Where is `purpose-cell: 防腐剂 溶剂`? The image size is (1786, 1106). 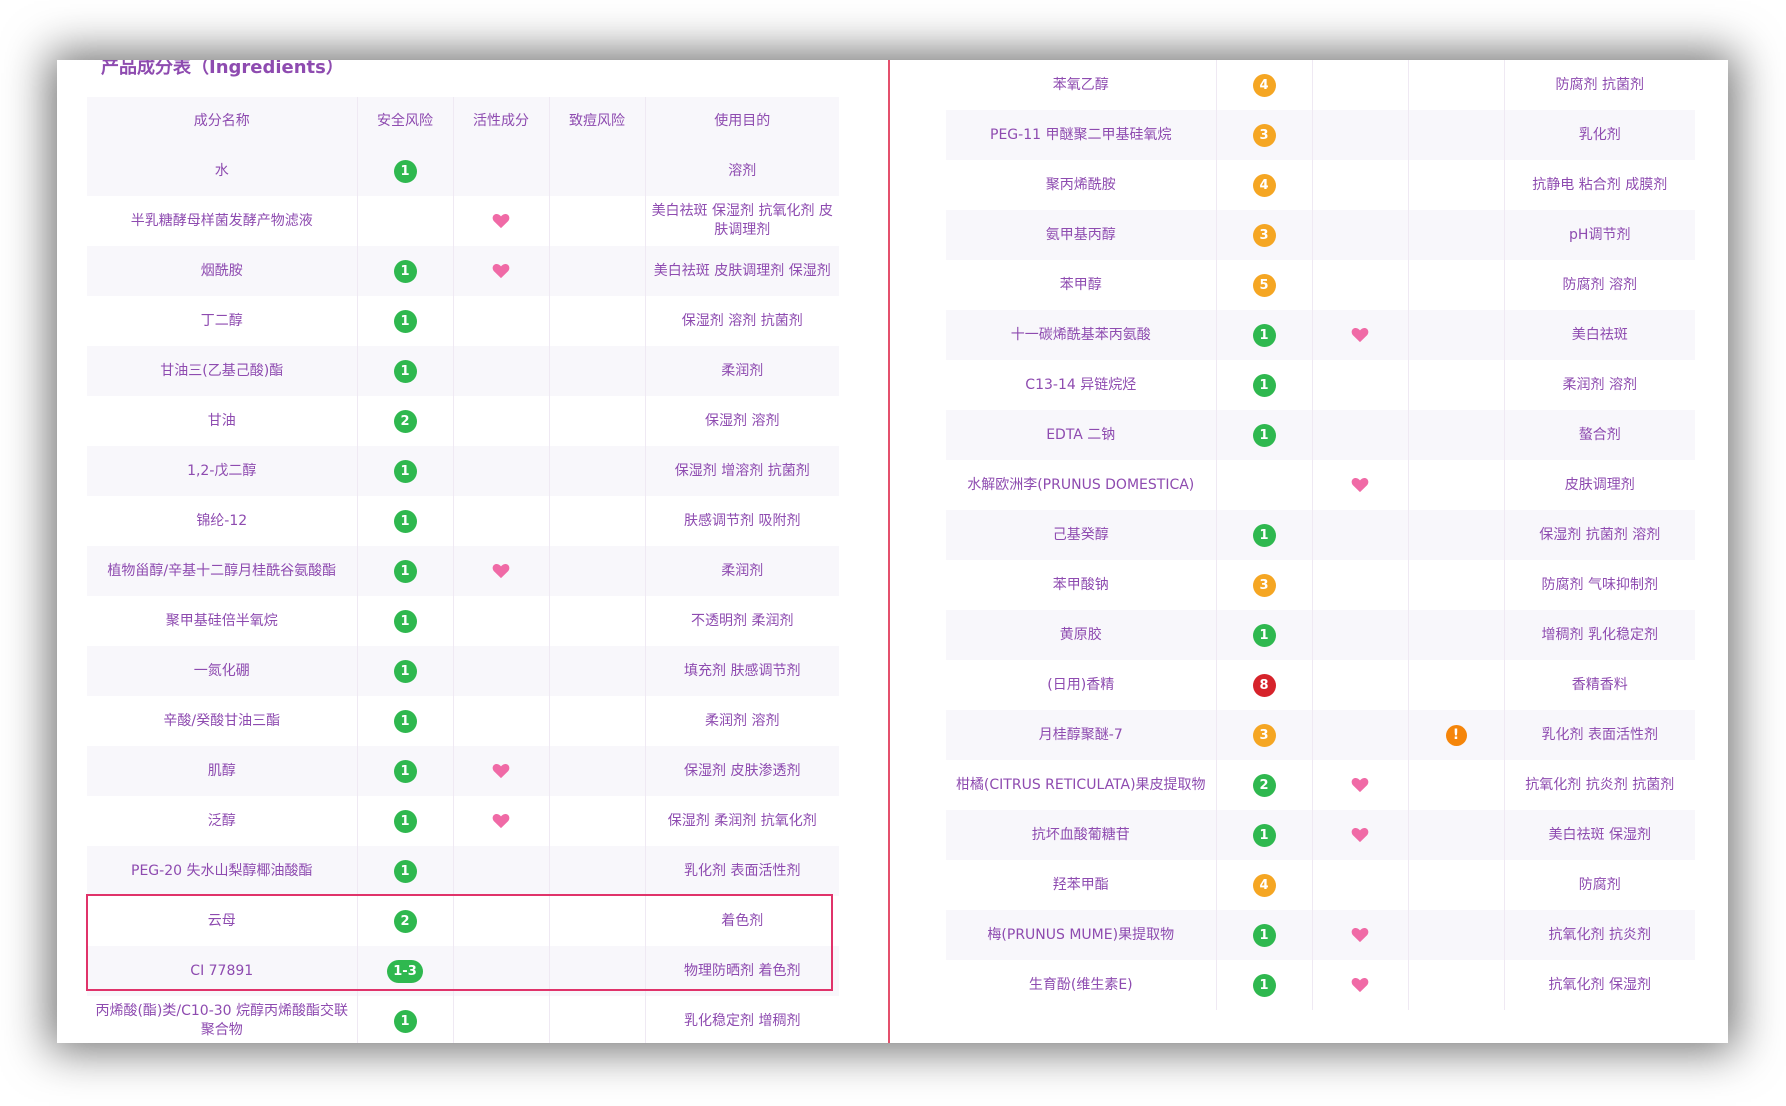 purpose-cell: 防腐剂 溶剂 is located at coordinates (1599, 285).